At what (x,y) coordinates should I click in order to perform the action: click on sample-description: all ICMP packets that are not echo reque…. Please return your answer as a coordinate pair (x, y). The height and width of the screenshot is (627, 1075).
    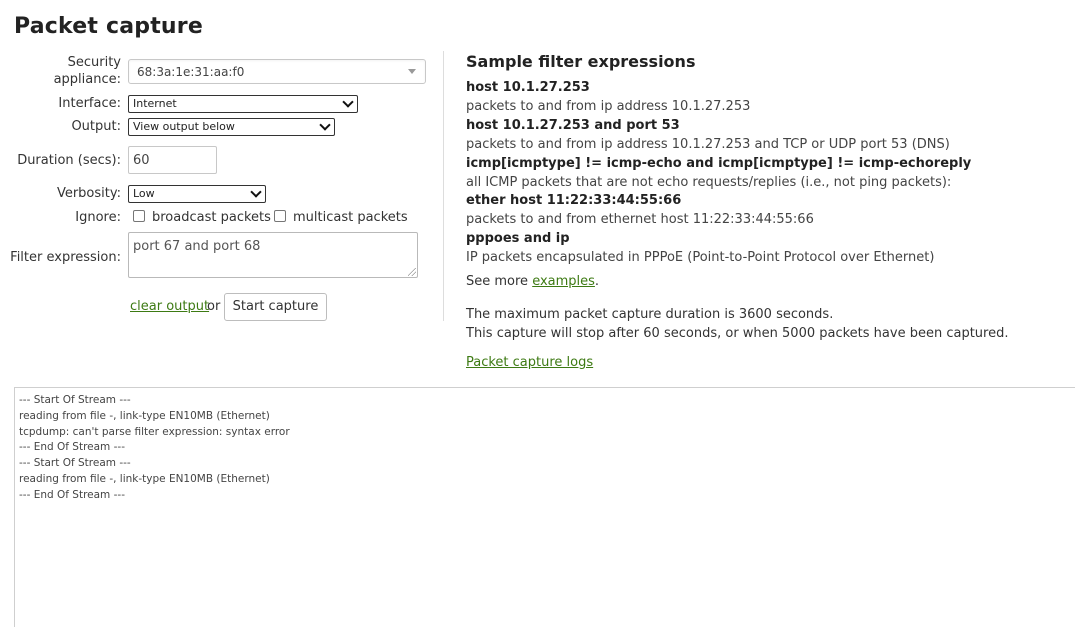
    Looking at the image, I should click on (709, 182).